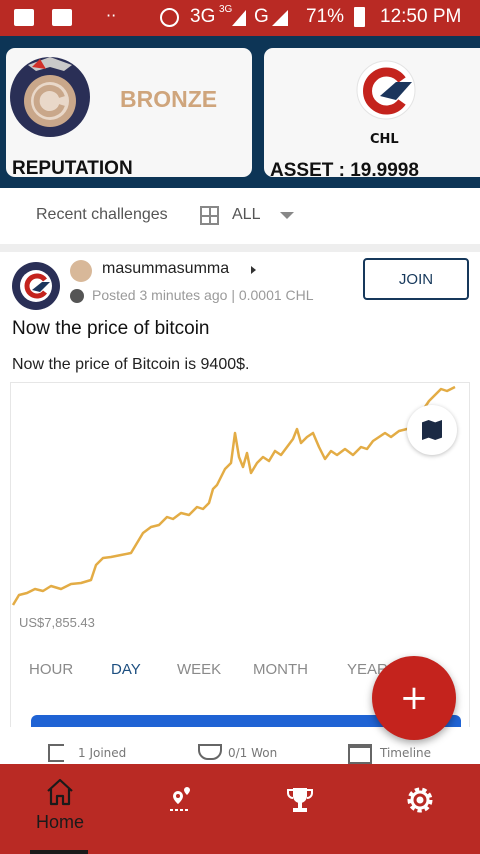 Image resolution: width=480 pixels, height=854 pixels. What do you see at coordinates (102, 753) in the screenshot?
I see `joined-count: 1 Joined` at bounding box center [102, 753].